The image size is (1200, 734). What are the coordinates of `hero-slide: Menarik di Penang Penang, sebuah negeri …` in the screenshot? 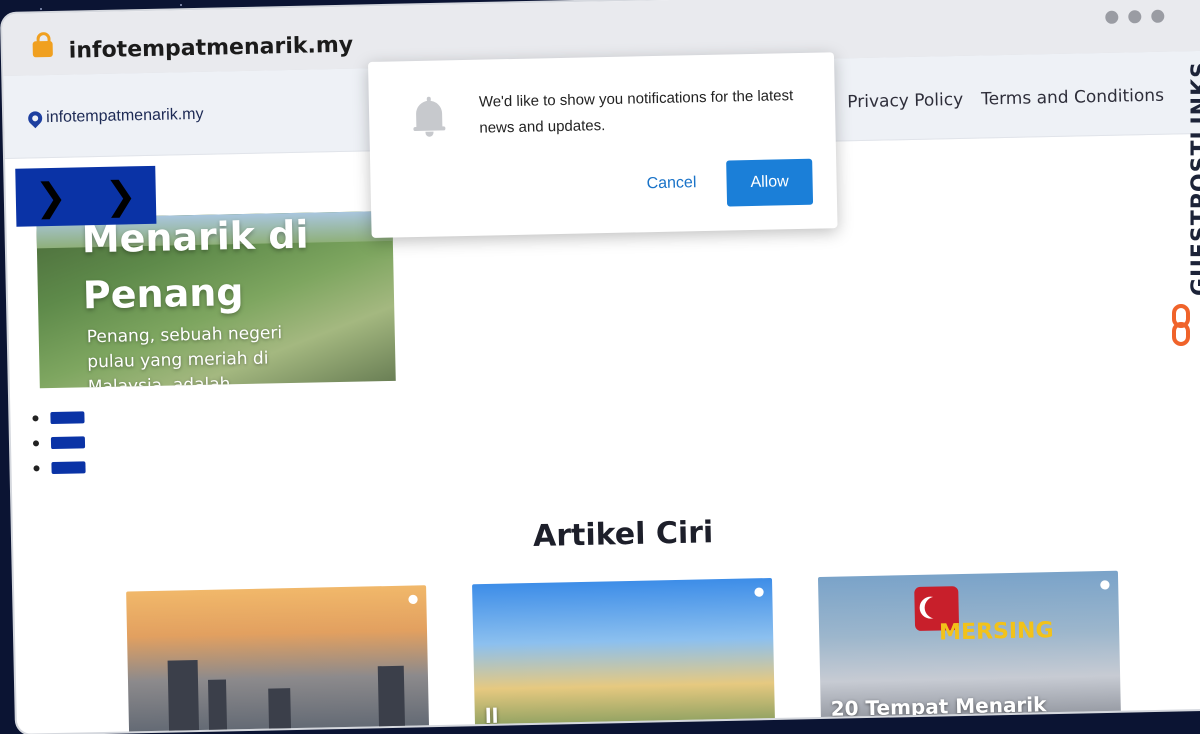 It's located at (216, 299).